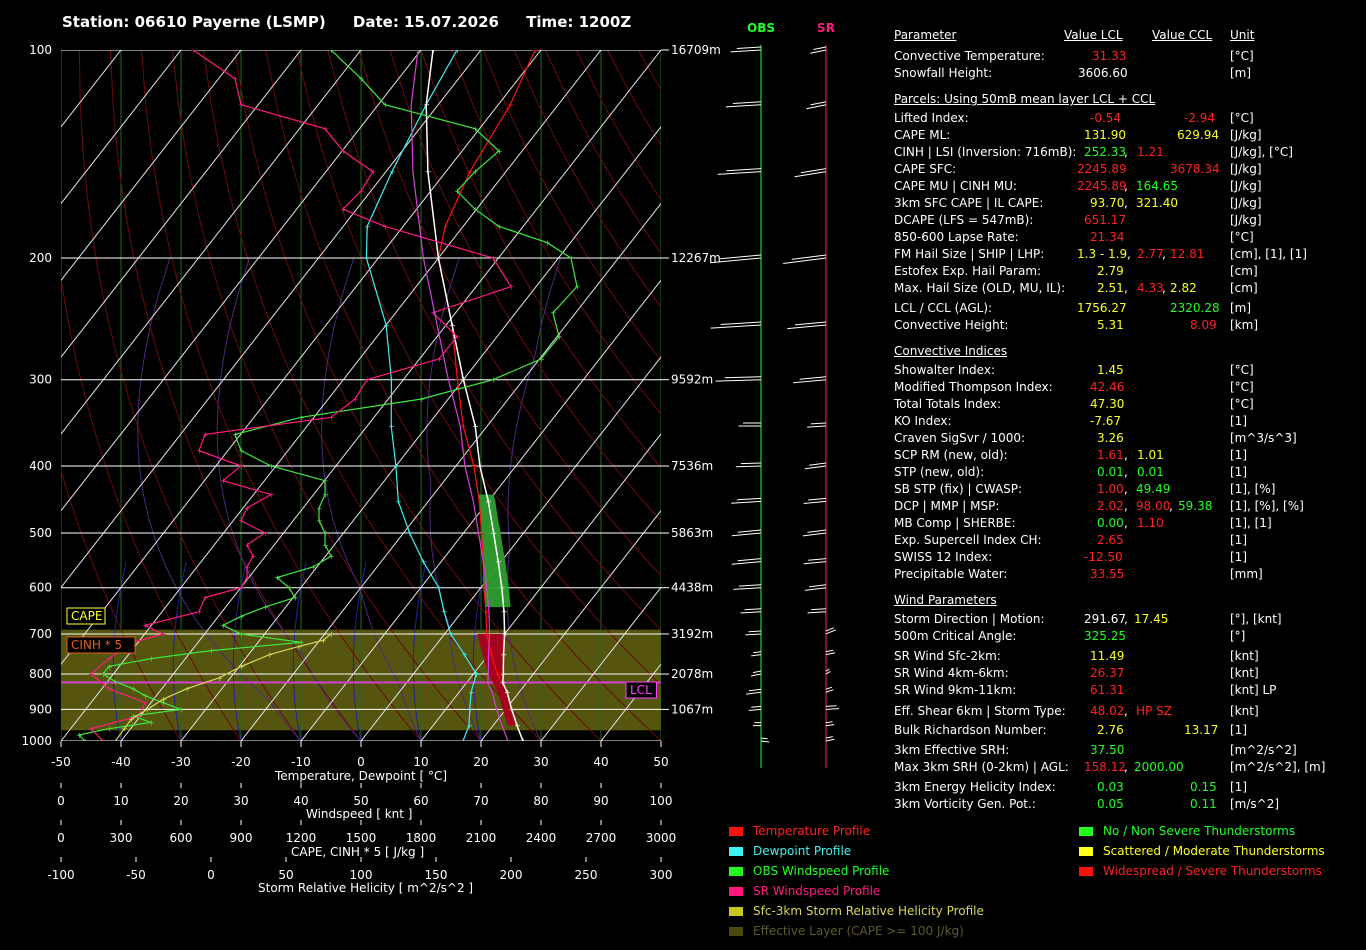  What do you see at coordinates (241, 762) in the screenshot?
I see `temp-tick: -20` at bounding box center [241, 762].